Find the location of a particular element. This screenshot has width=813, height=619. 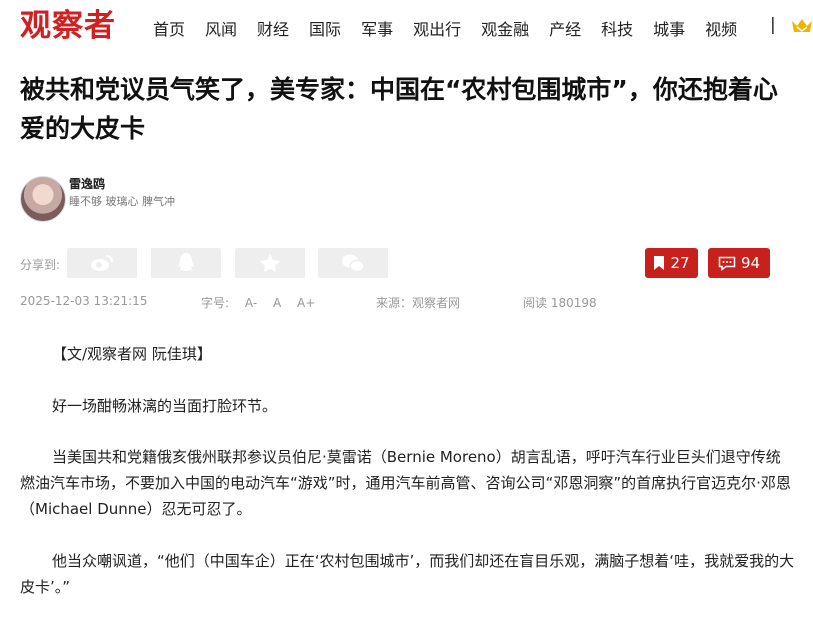

author-motto: 睡不够 玻璃心 脾气冲 is located at coordinates (122, 201).